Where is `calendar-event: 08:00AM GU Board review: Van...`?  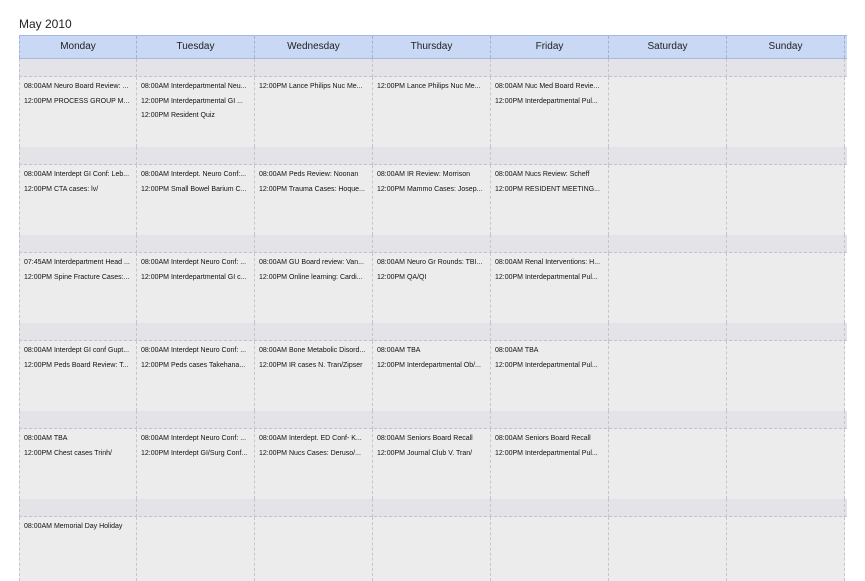 calendar-event: 08:00AM GU Board review: Van... is located at coordinates (314, 263).